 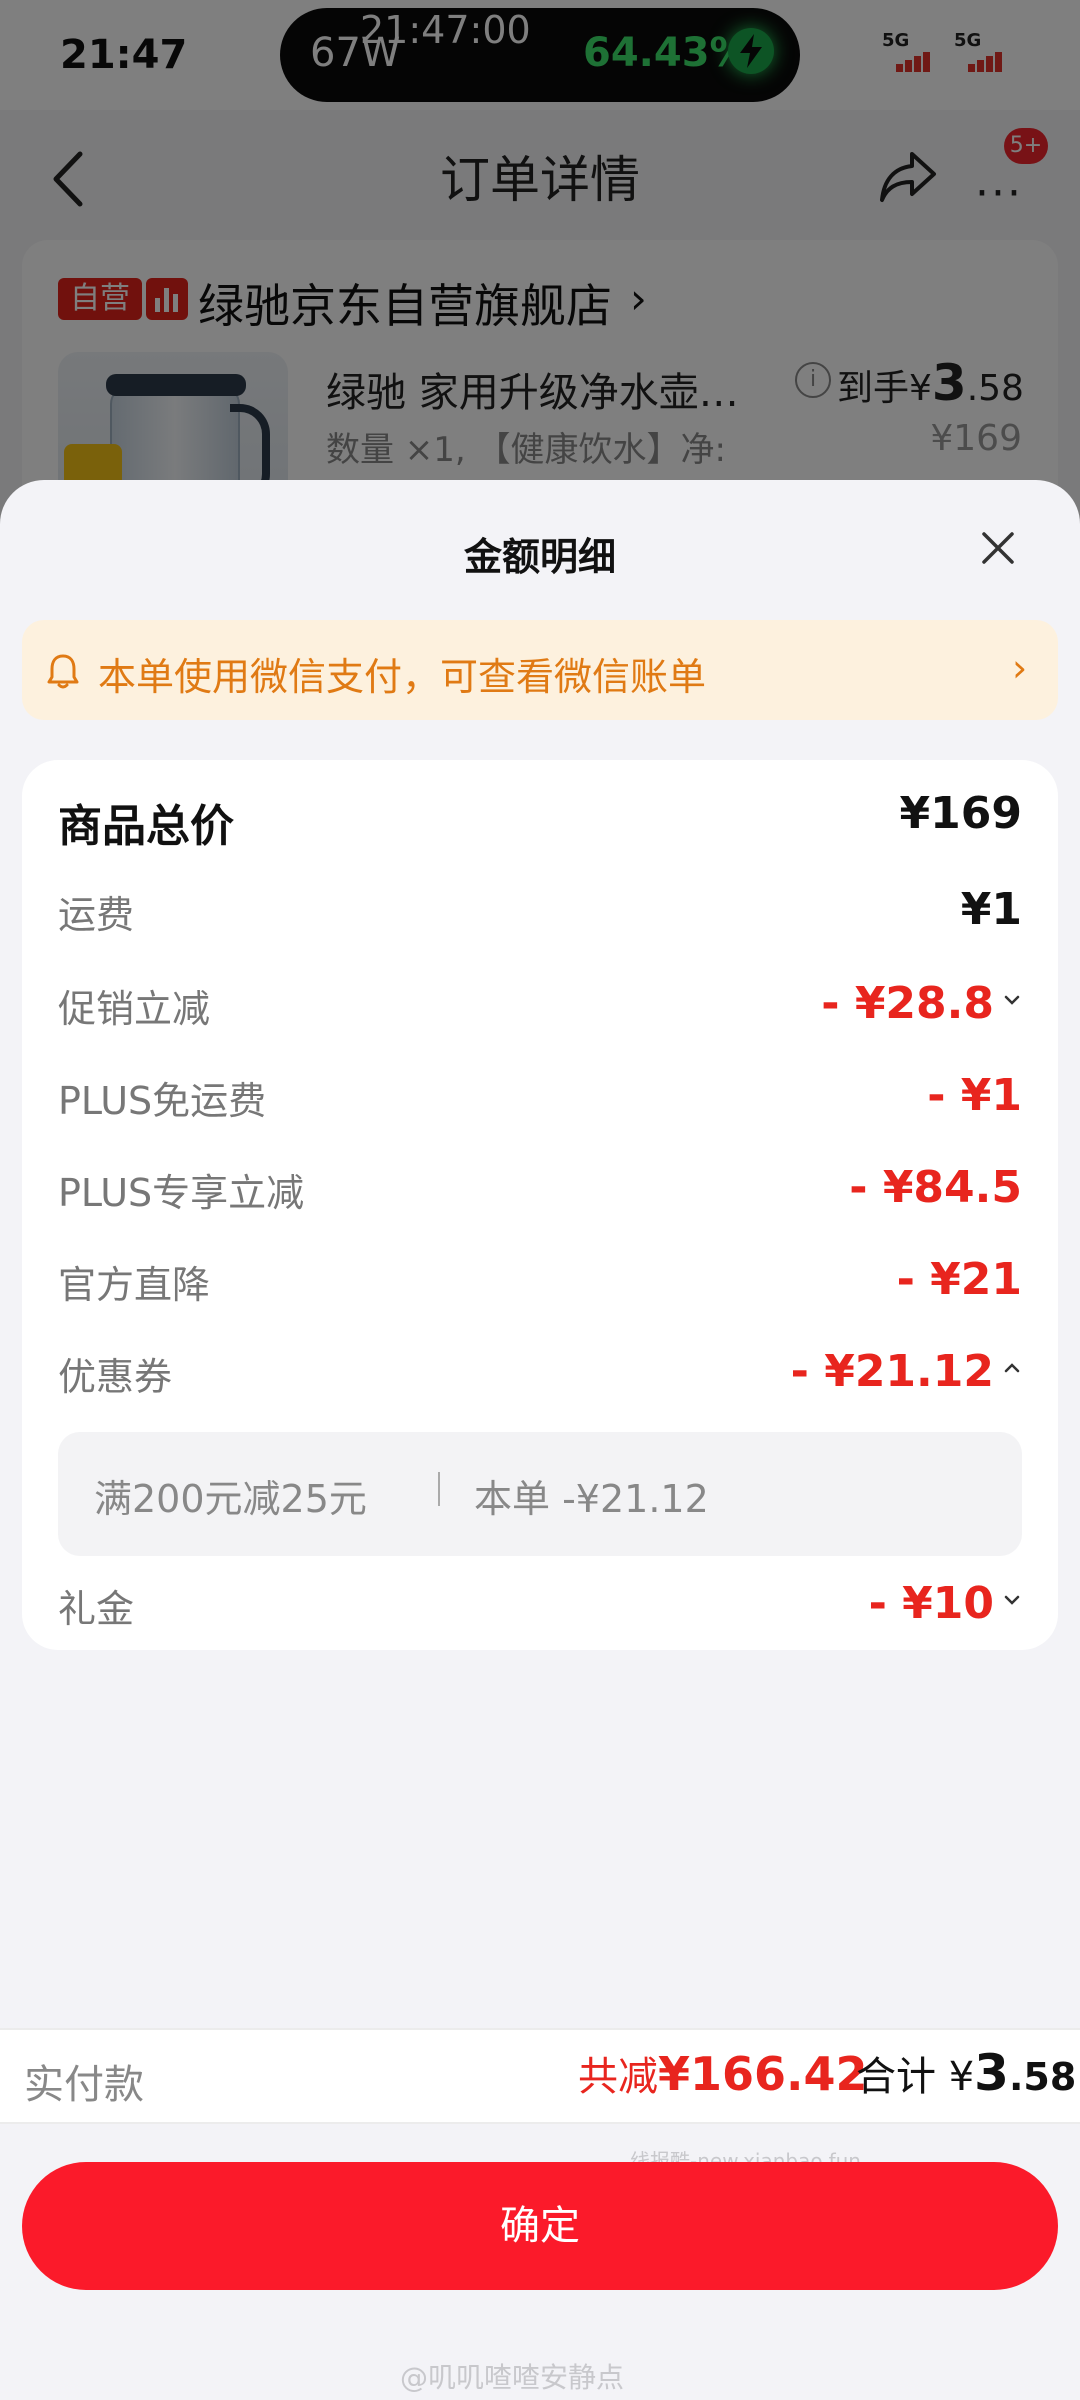 What do you see at coordinates (540, 1188) in the screenshot?
I see `row-plus-exclusive-discount: PLUS专享立减 - ¥84.5` at bounding box center [540, 1188].